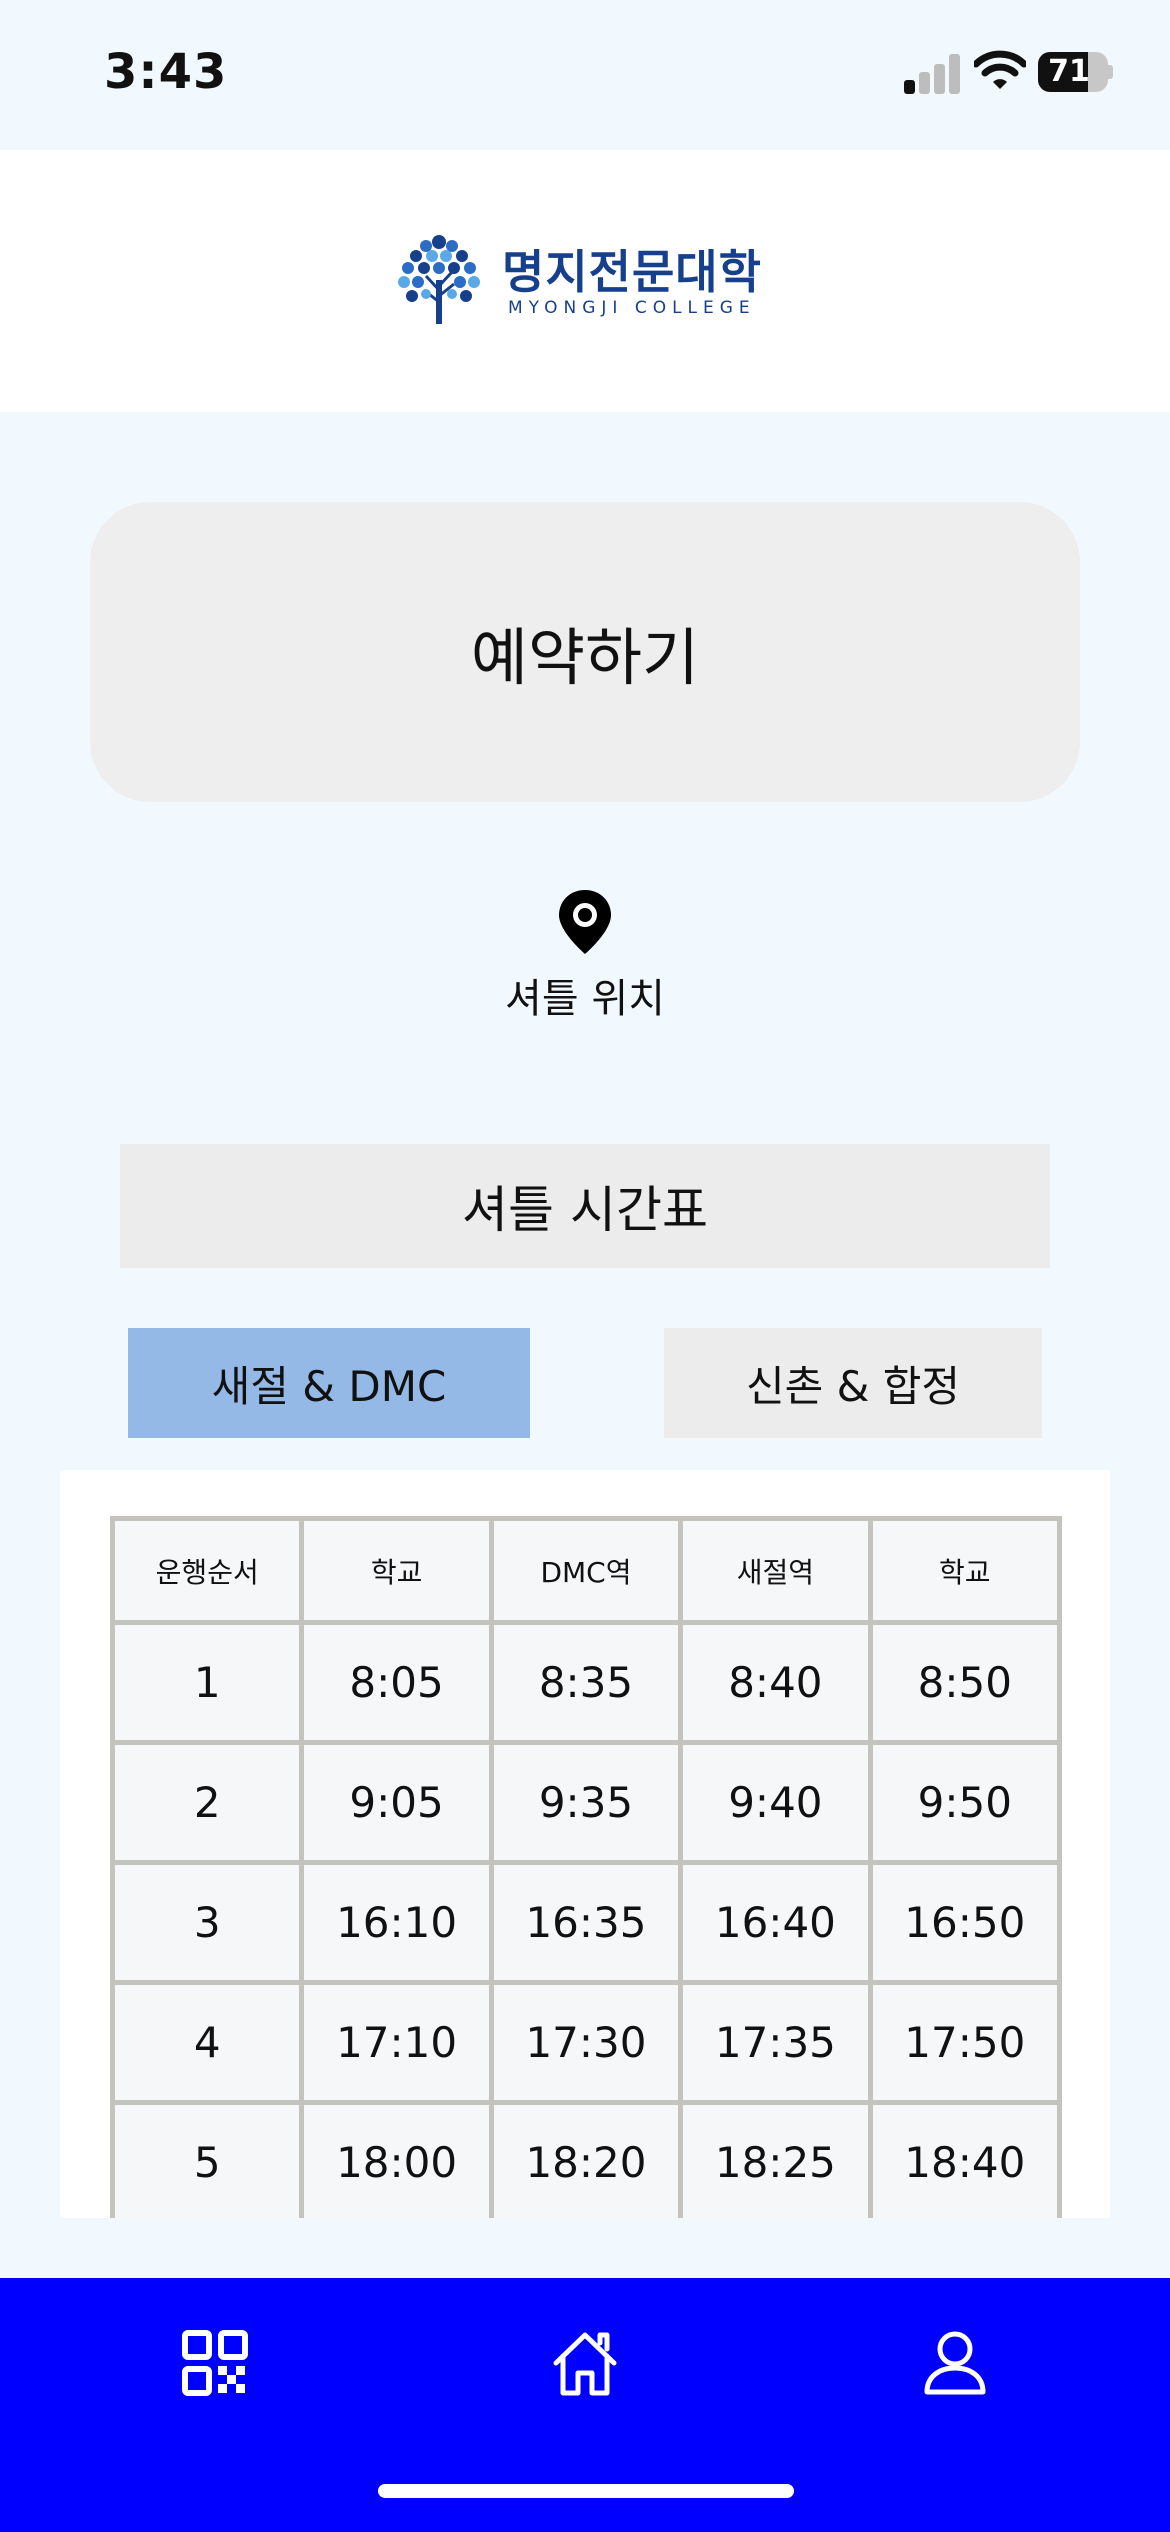 The image size is (1170, 2532). Describe the element at coordinates (439, 279) in the screenshot. I see `tree-emblem-icon` at that location.